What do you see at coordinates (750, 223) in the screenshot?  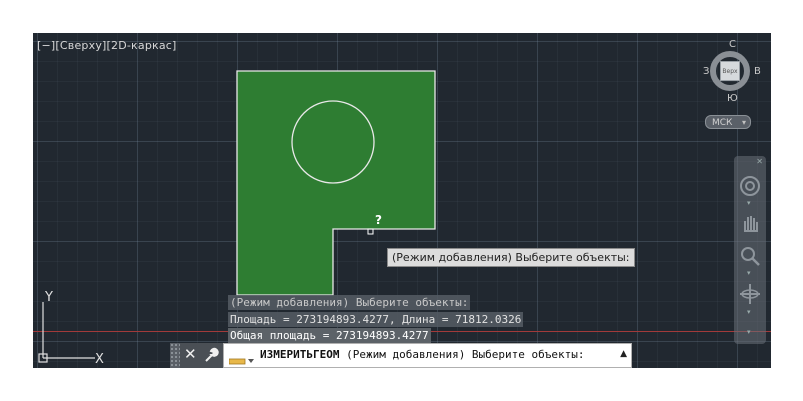 I see `pan-hand-icon` at bounding box center [750, 223].